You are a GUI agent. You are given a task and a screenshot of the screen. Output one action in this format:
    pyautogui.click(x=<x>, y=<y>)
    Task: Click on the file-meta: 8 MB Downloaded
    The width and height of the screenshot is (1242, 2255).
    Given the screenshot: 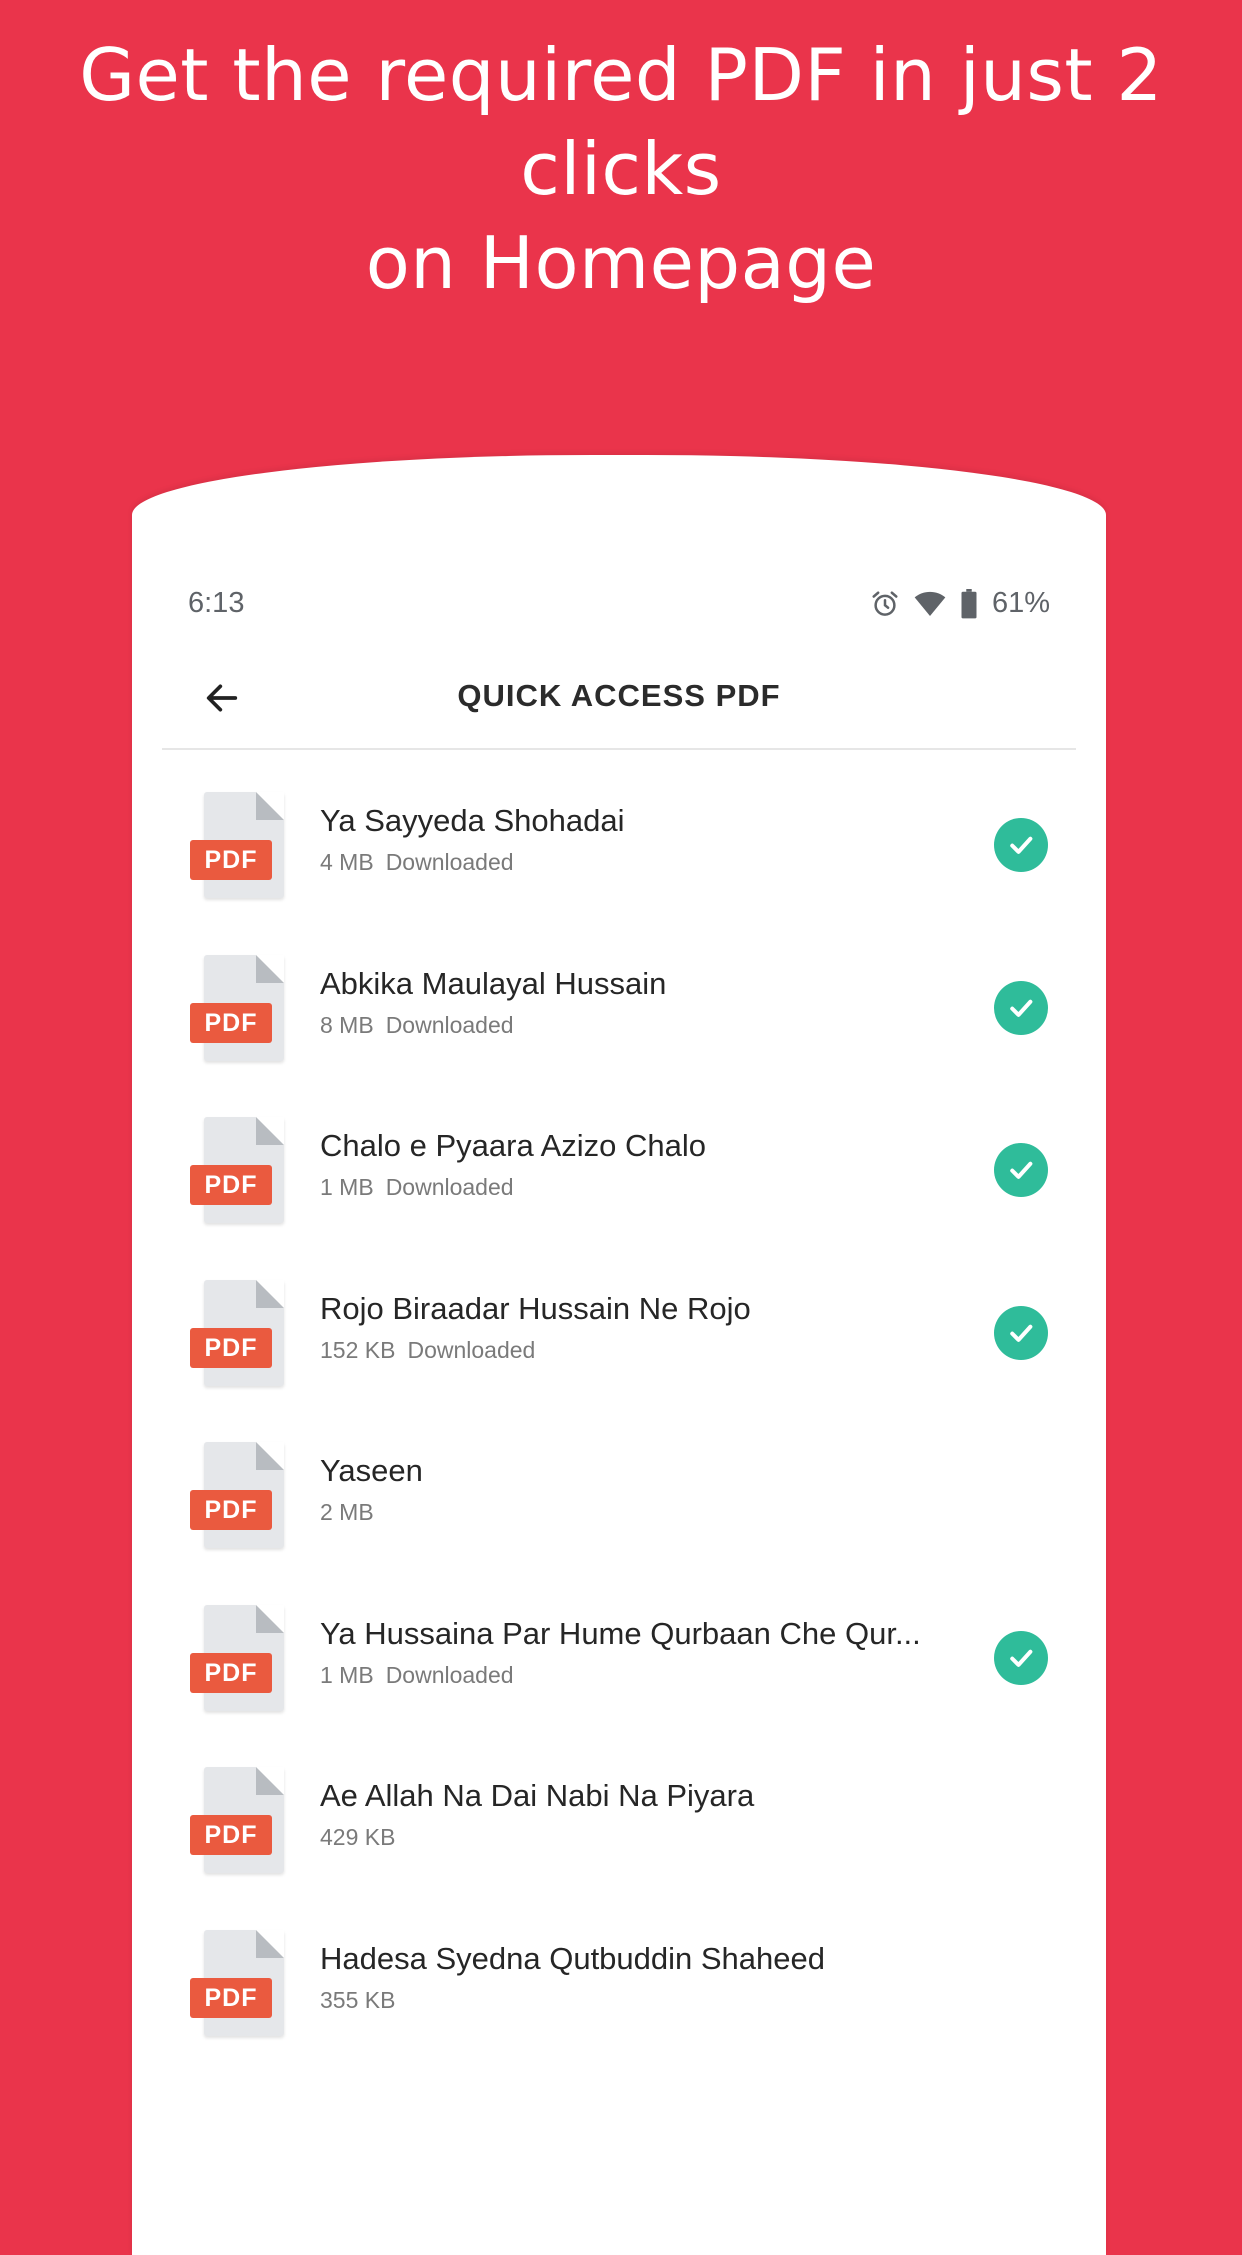 What is the action you would take?
    pyautogui.click(x=417, y=1025)
    